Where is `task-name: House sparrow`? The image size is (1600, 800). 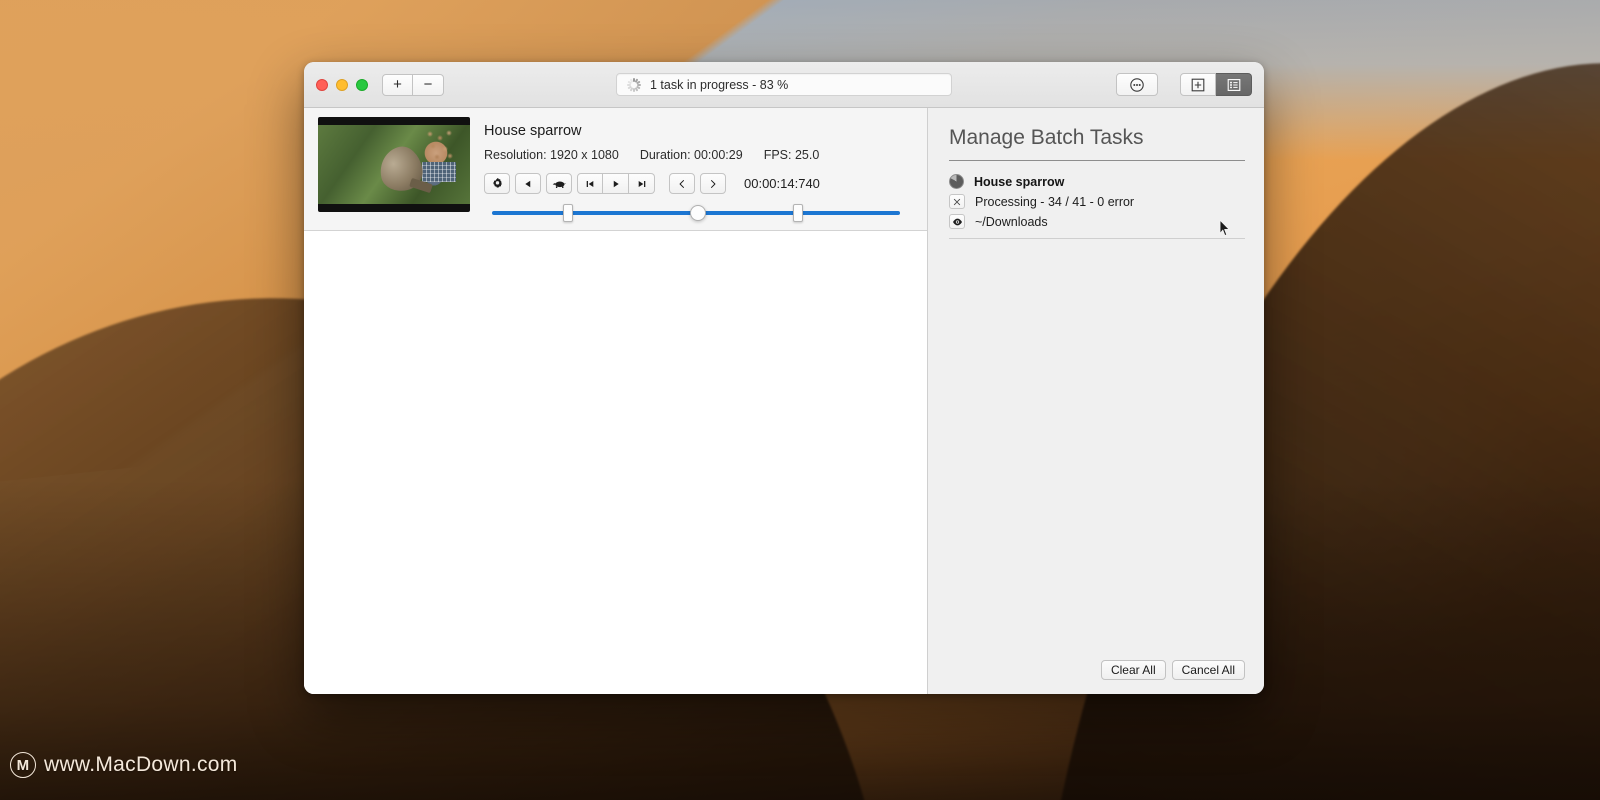 task-name: House sparrow is located at coordinates (1019, 181).